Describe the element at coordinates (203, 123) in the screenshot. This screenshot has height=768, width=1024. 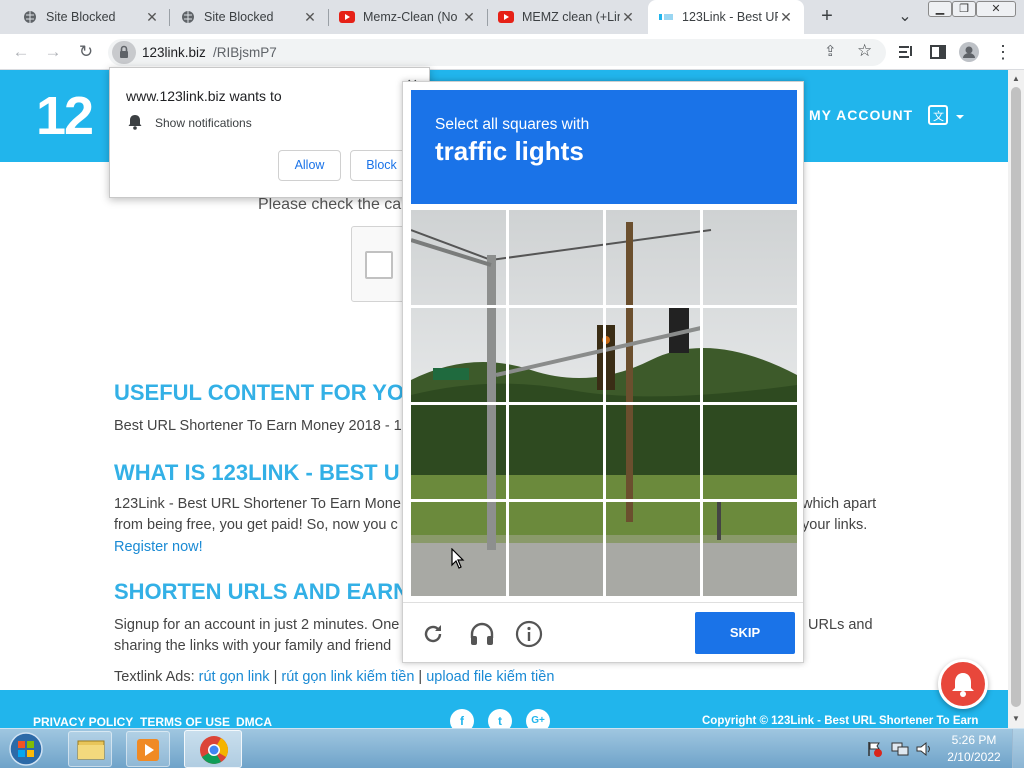
I see `permission-item: Show notifications` at that location.